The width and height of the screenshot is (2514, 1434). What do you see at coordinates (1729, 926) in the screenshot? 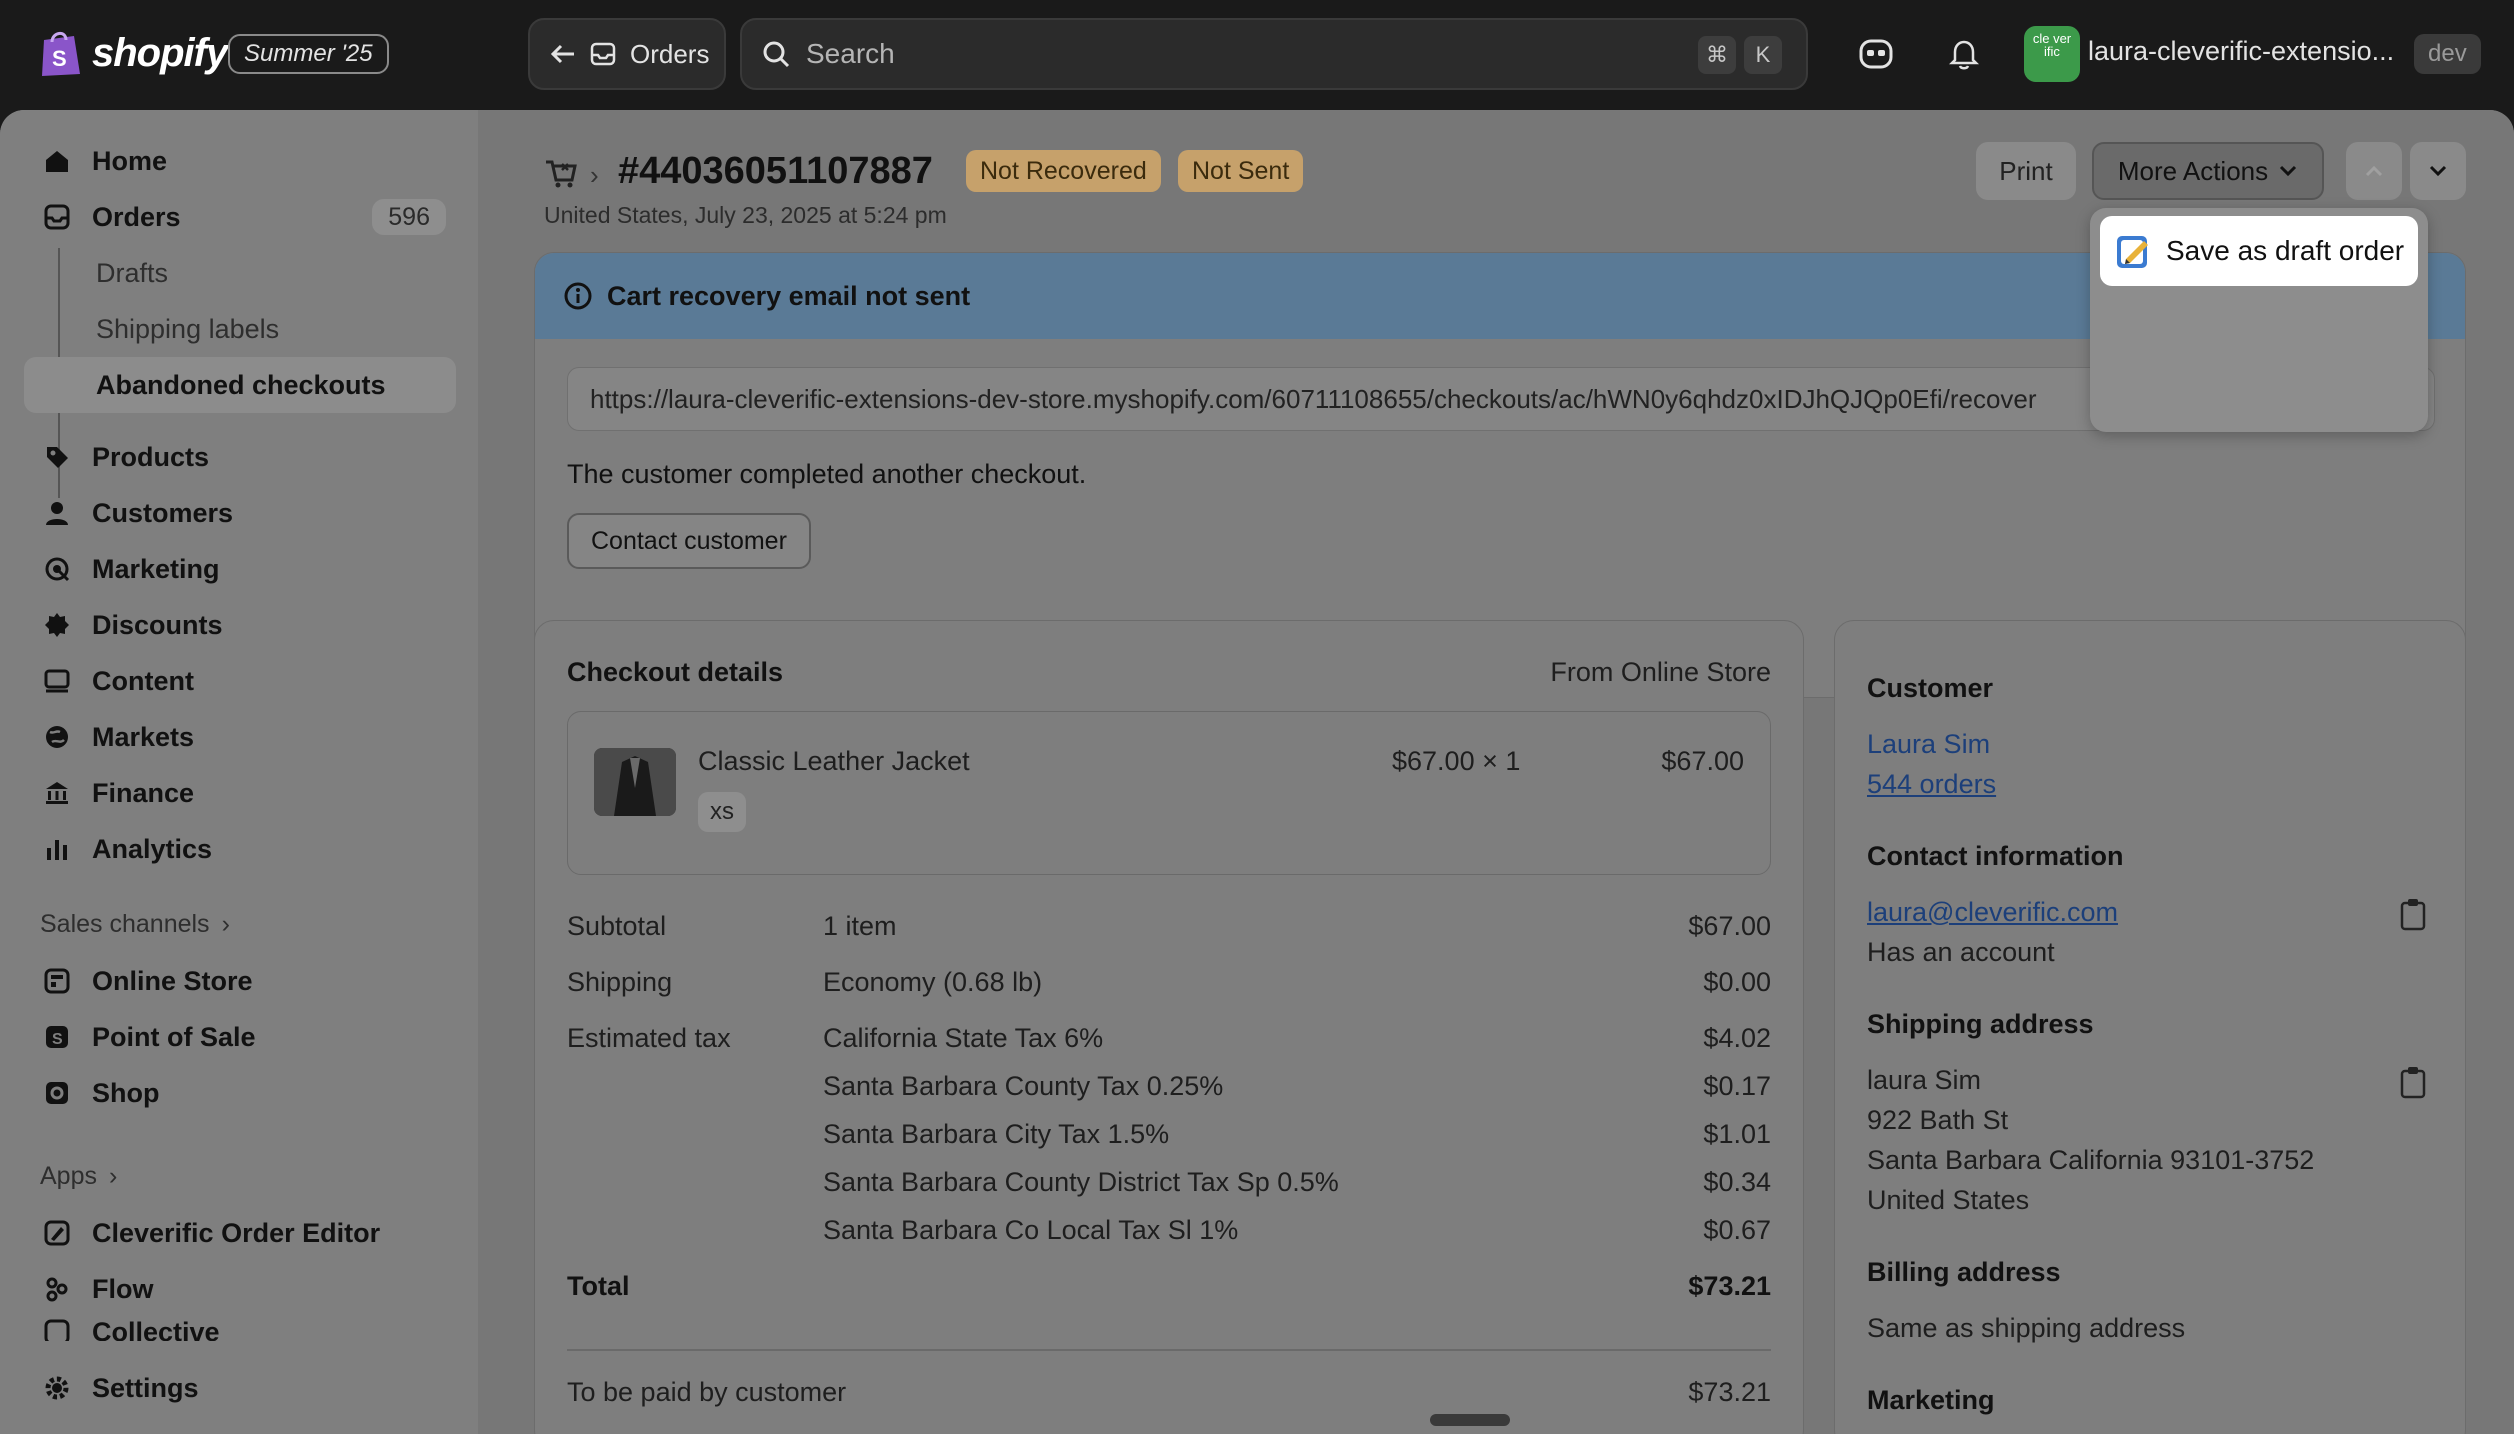
I see `summary-amount: $67.00` at bounding box center [1729, 926].